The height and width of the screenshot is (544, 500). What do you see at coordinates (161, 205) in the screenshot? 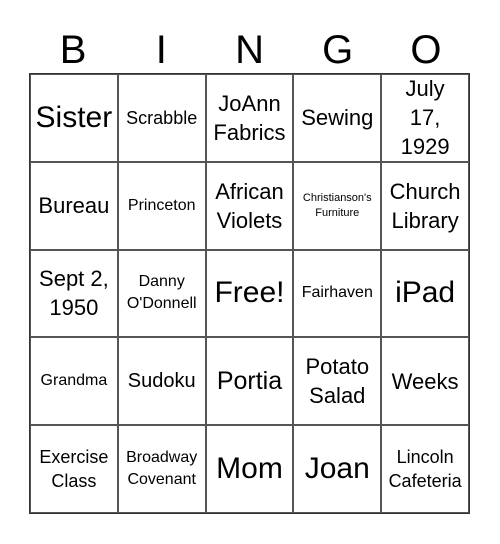
I see `bingo-cell: Princeton` at bounding box center [161, 205].